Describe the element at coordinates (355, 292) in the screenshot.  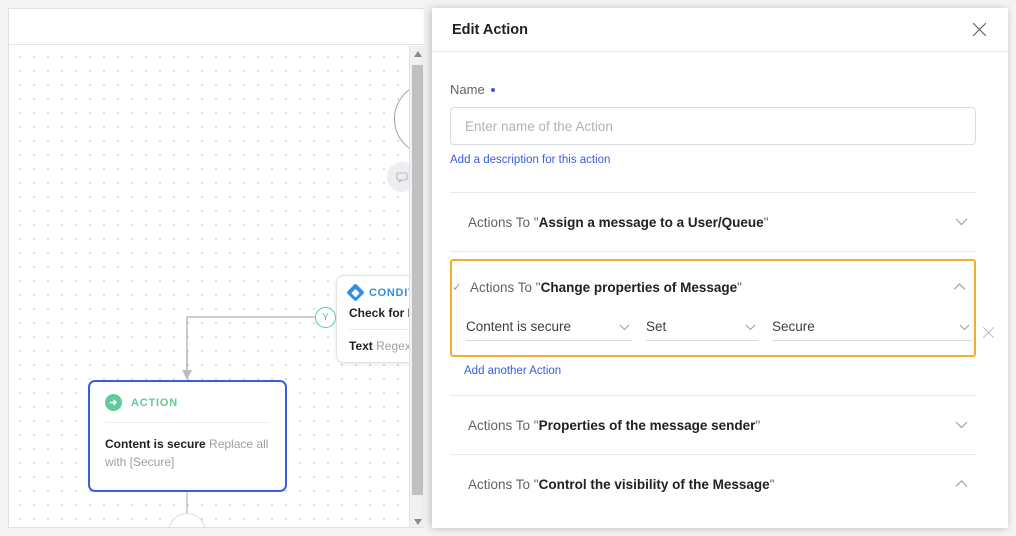
I see `diamond-icon` at that location.